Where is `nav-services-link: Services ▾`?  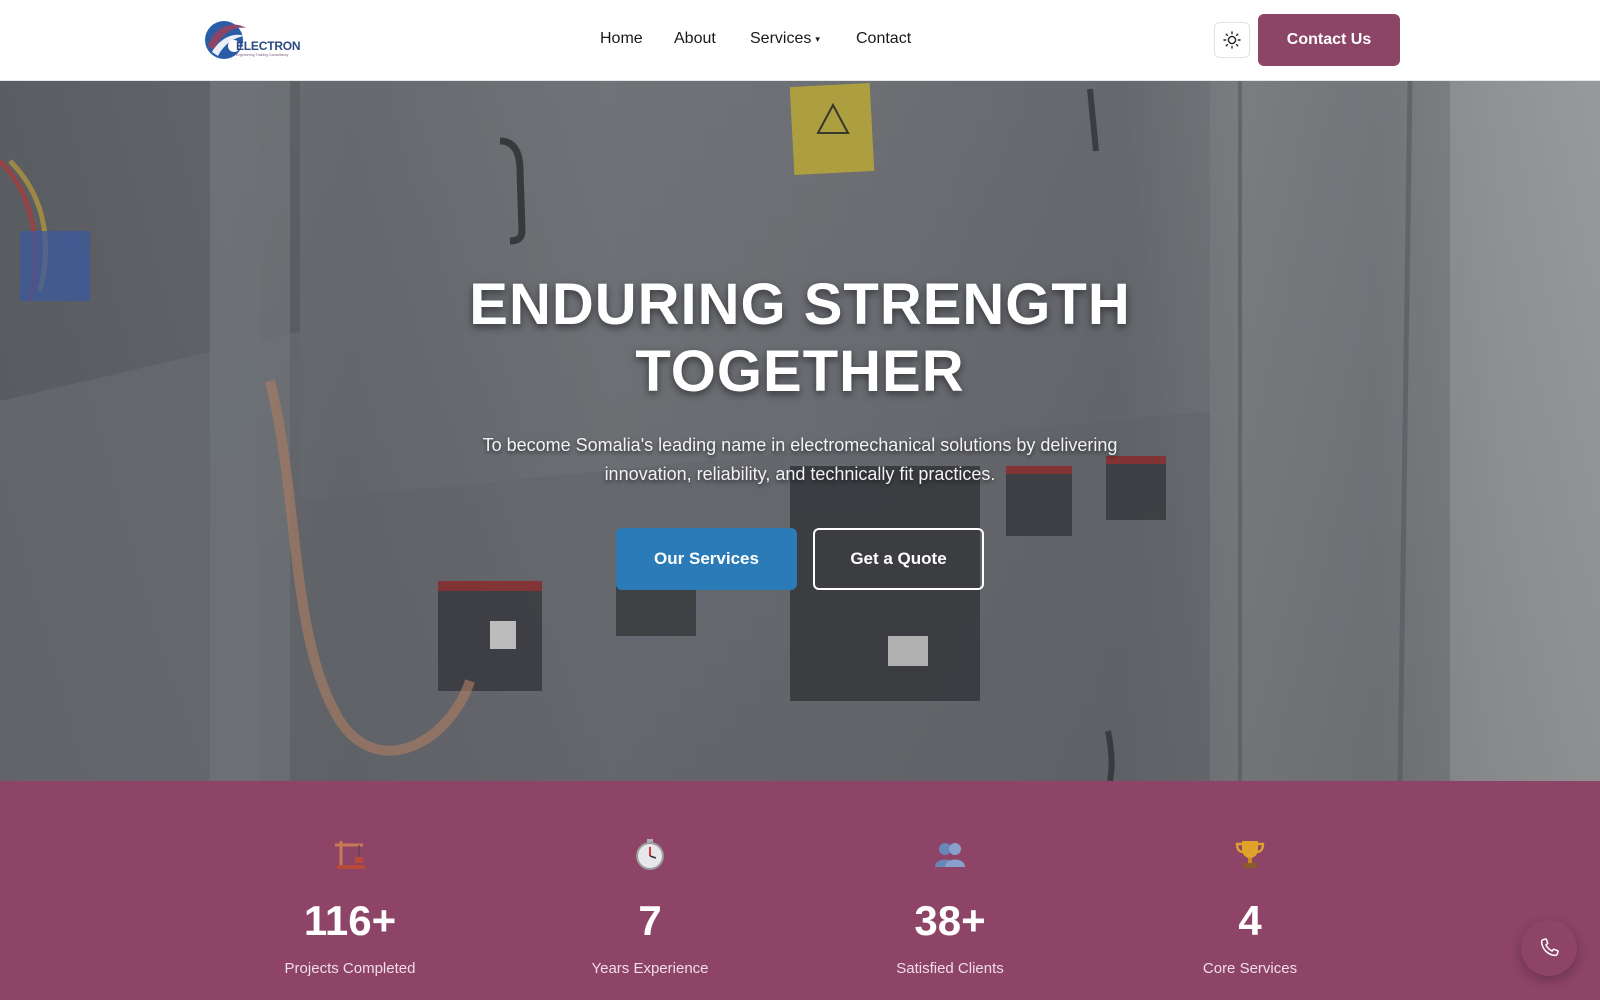
nav-services-link: Services ▾ is located at coordinates (785, 39).